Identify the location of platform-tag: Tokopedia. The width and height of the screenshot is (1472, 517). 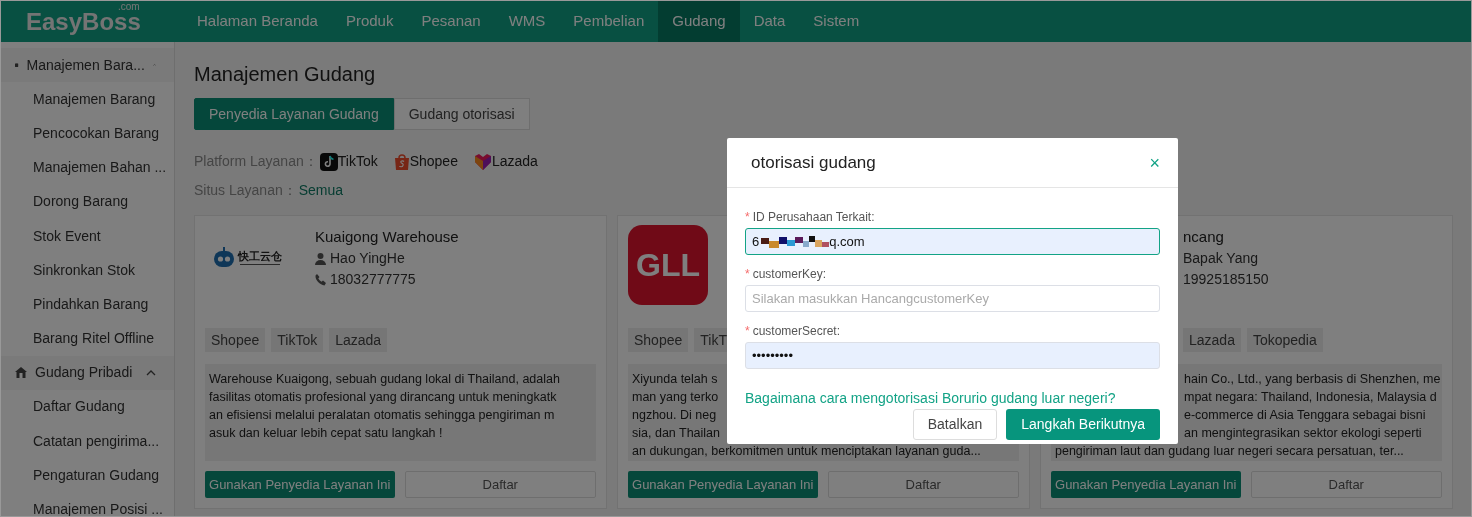
(1284, 340).